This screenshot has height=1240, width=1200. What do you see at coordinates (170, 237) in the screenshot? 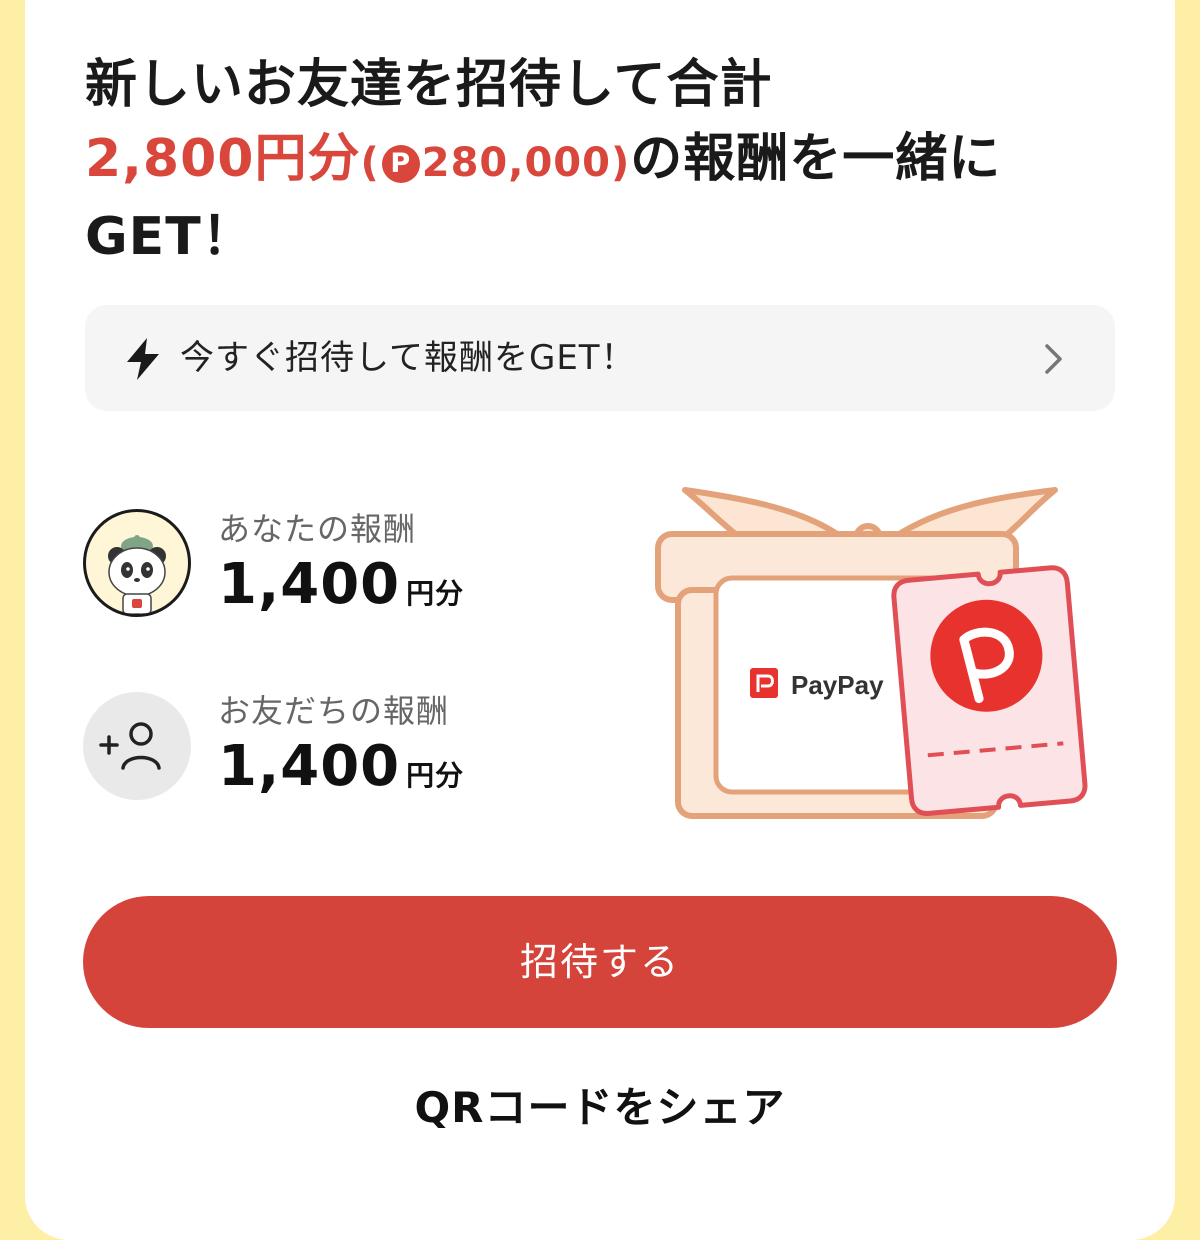
I see `headline-line-3: GET！` at bounding box center [170, 237].